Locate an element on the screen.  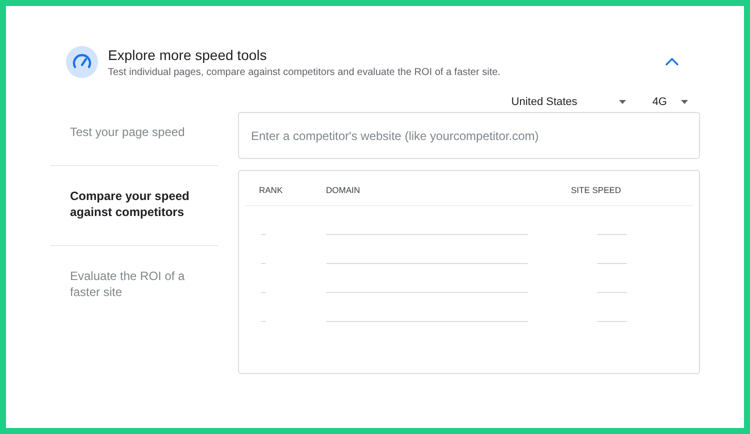
speed-gauge-icon is located at coordinates (82, 62).